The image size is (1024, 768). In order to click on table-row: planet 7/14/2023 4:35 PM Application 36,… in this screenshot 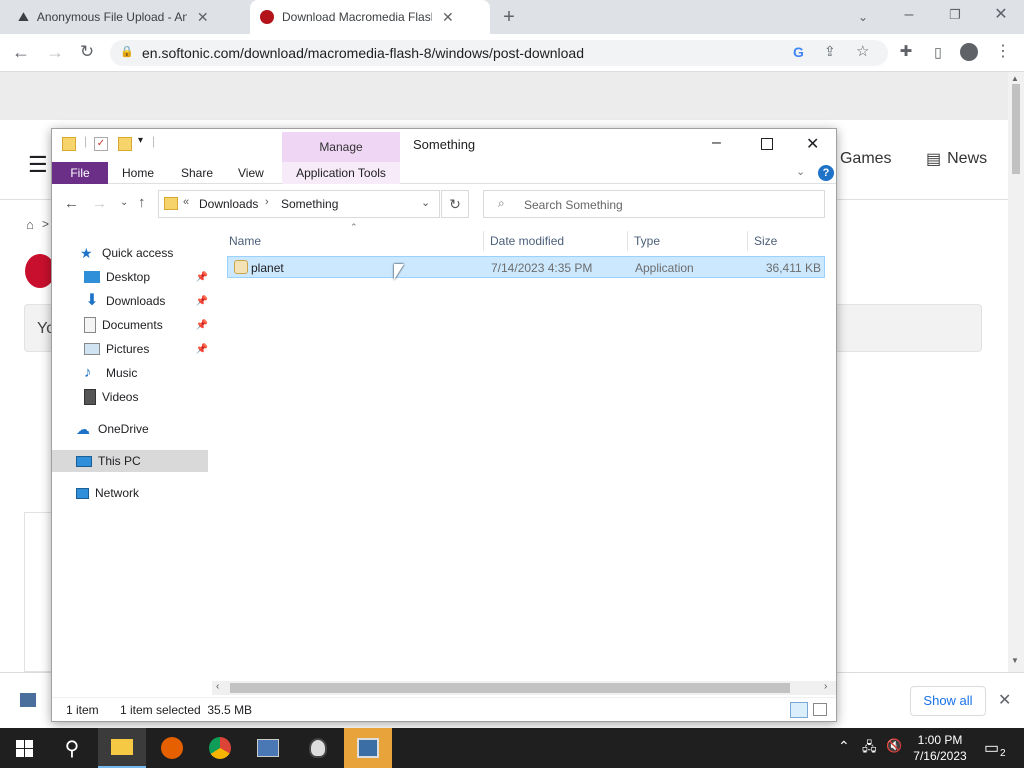, I will do `click(526, 267)`.